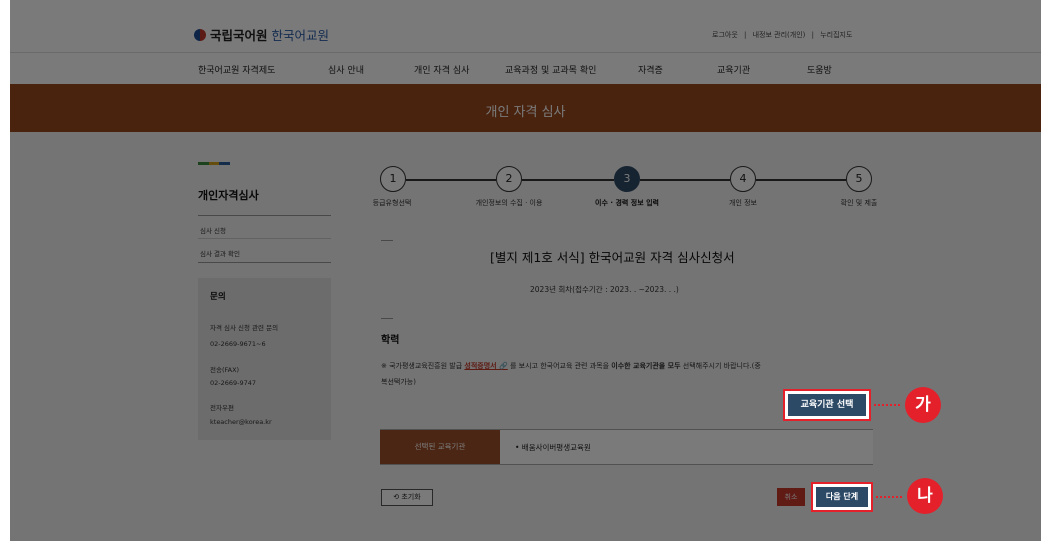 This screenshot has height=541, width=1051. I want to click on my-info-link: 내정보 관리(개인), so click(779, 35).